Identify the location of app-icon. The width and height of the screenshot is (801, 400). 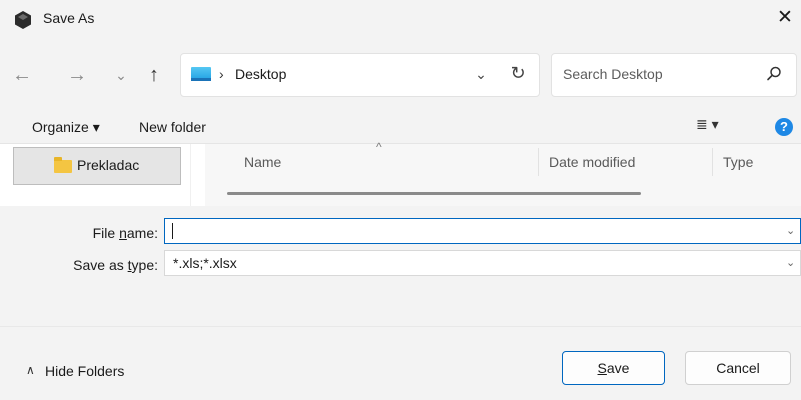
(23, 20).